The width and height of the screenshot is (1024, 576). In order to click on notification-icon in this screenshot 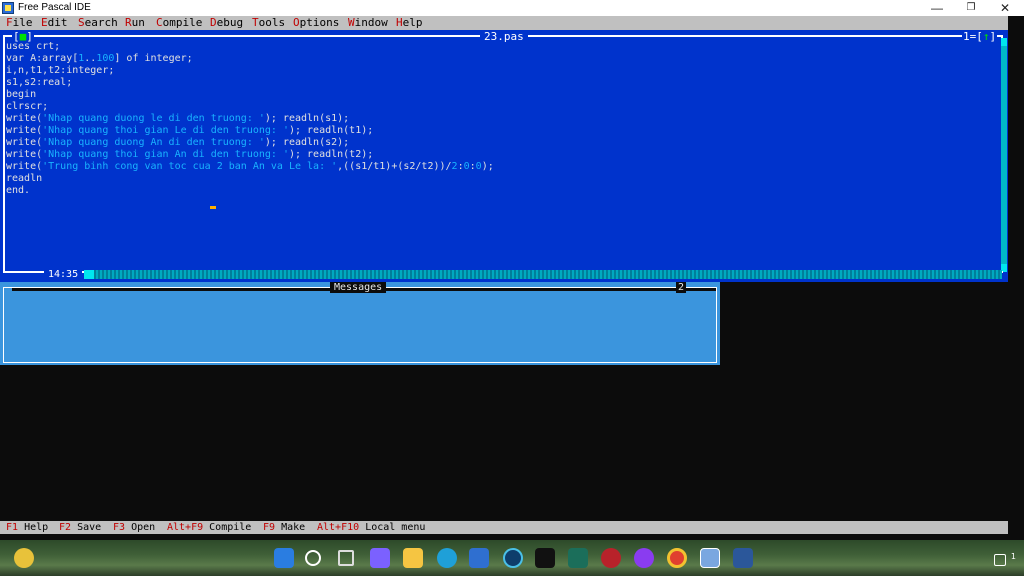, I will do `click(1000, 560)`.